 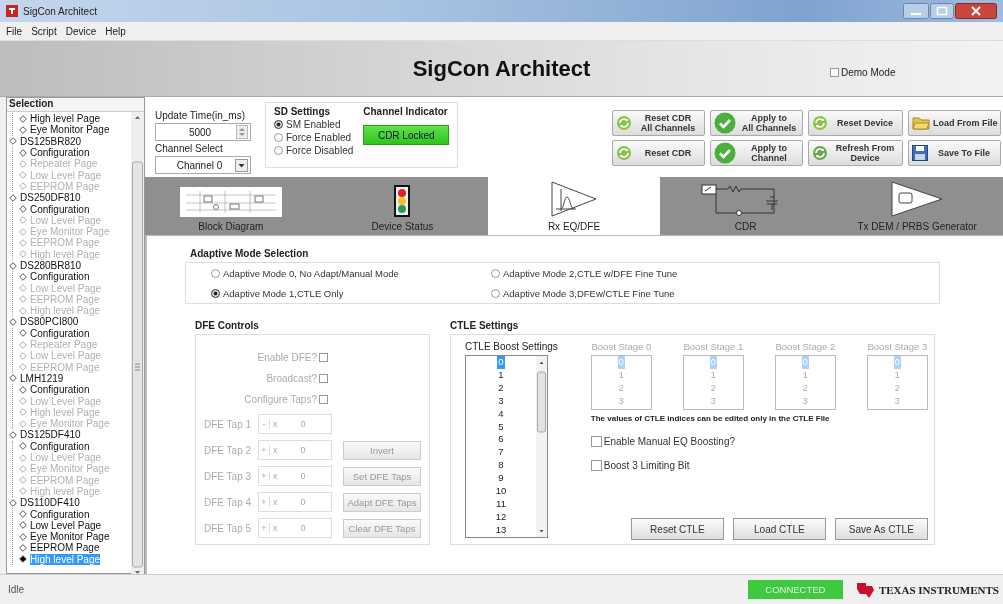 What do you see at coordinates (242, 132) in the screenshot?
I see `spinner-arrows-icon` at bounding box center [242, 132].